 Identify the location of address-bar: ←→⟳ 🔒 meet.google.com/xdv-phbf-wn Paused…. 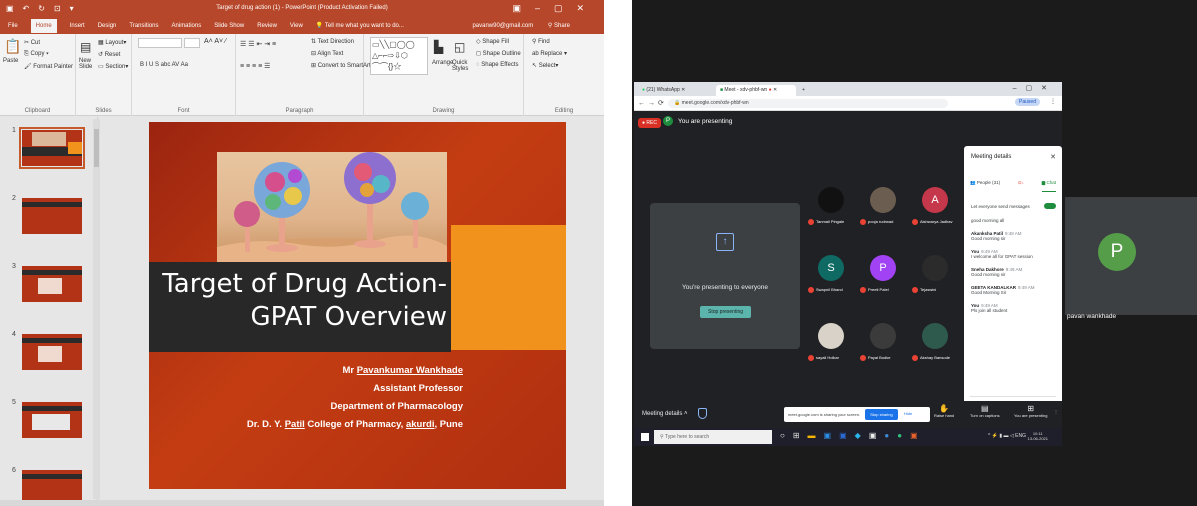
(848, 103).